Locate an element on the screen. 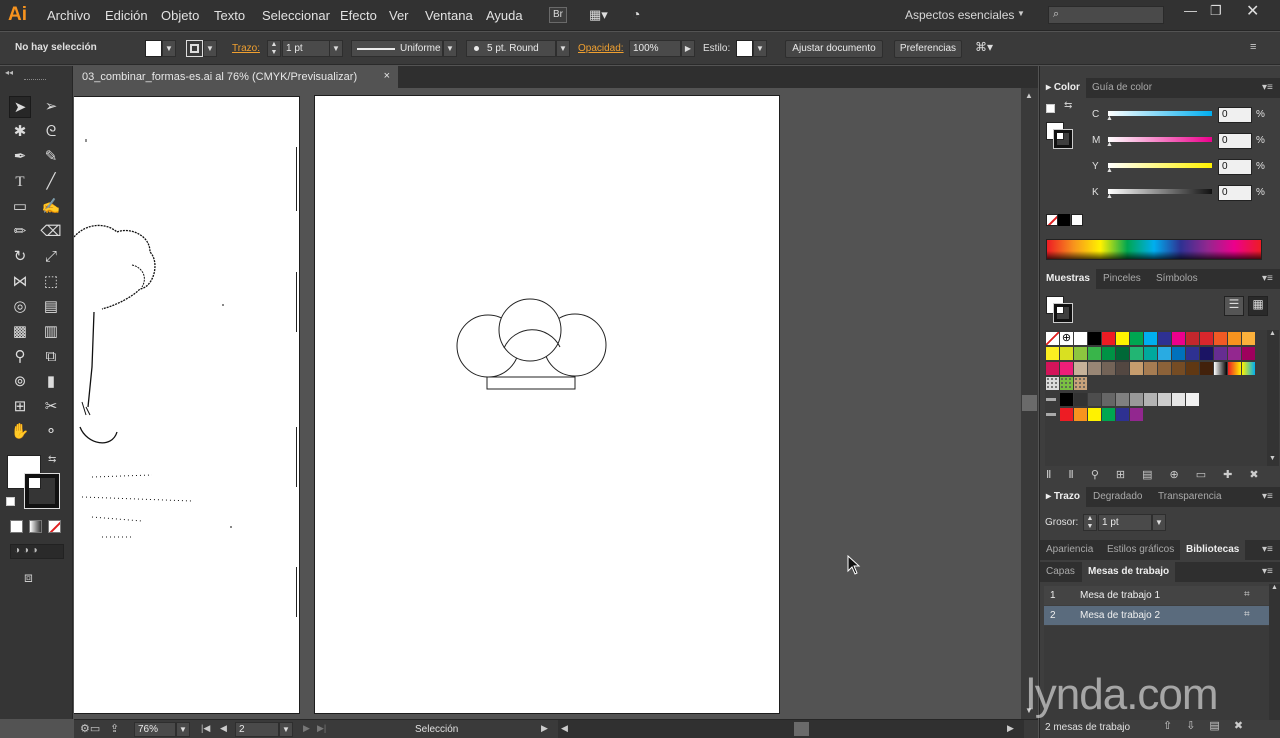 The height and width of the screenshot is (738, 1280). black-color-swatch is located at coordinates (1064, 220).